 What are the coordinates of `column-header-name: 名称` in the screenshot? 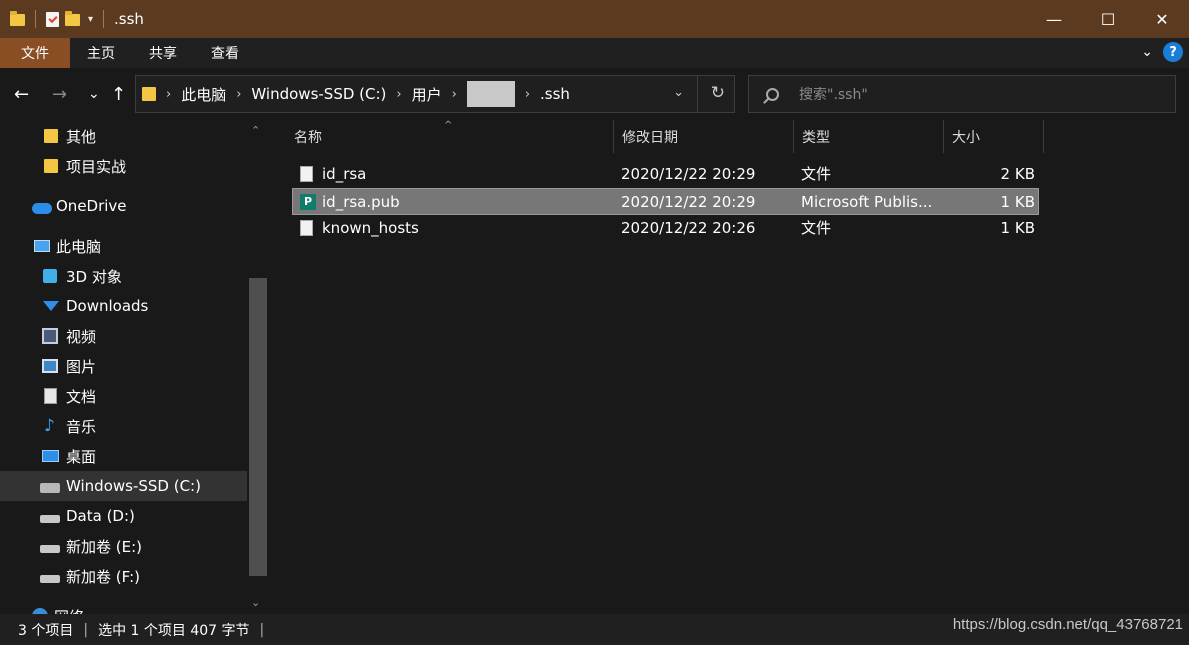 It's located at (449, 136).